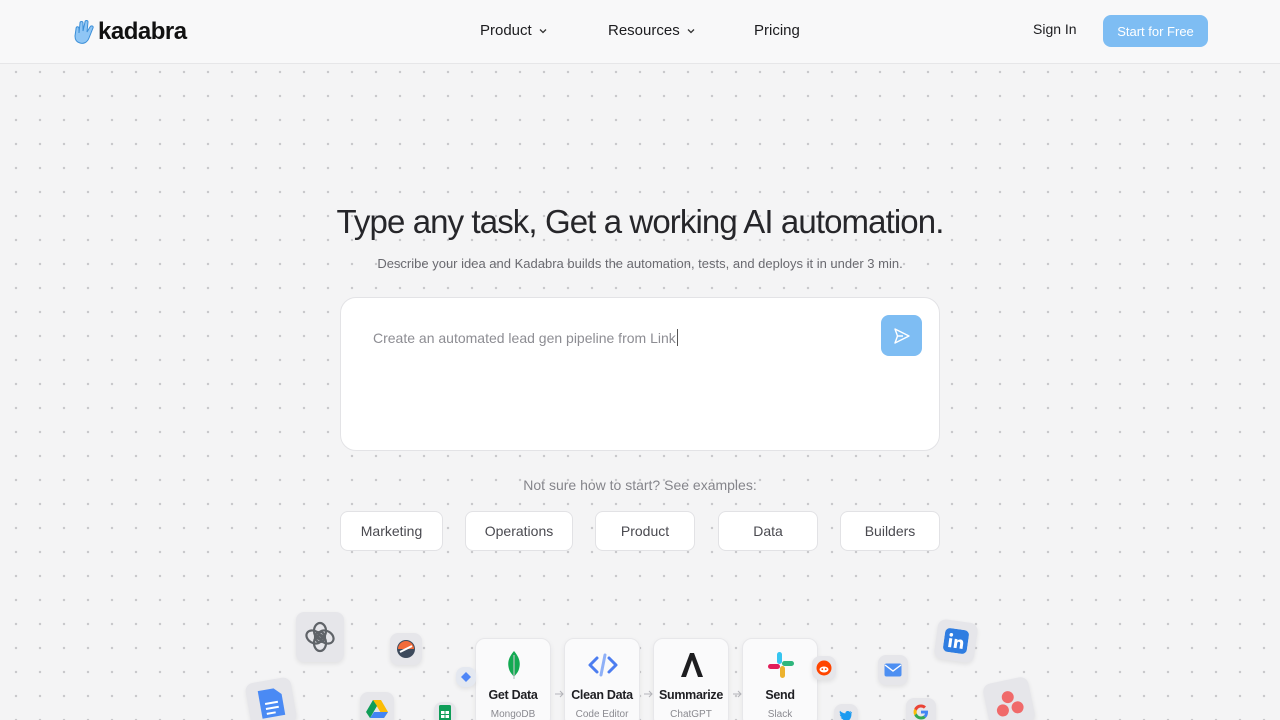 The height and width of the screenshot is (720, 1280). What do you see at coordinates (377, 706) in the screenshot?
I see `google-drive-icon` at bounding box center [377, 706].